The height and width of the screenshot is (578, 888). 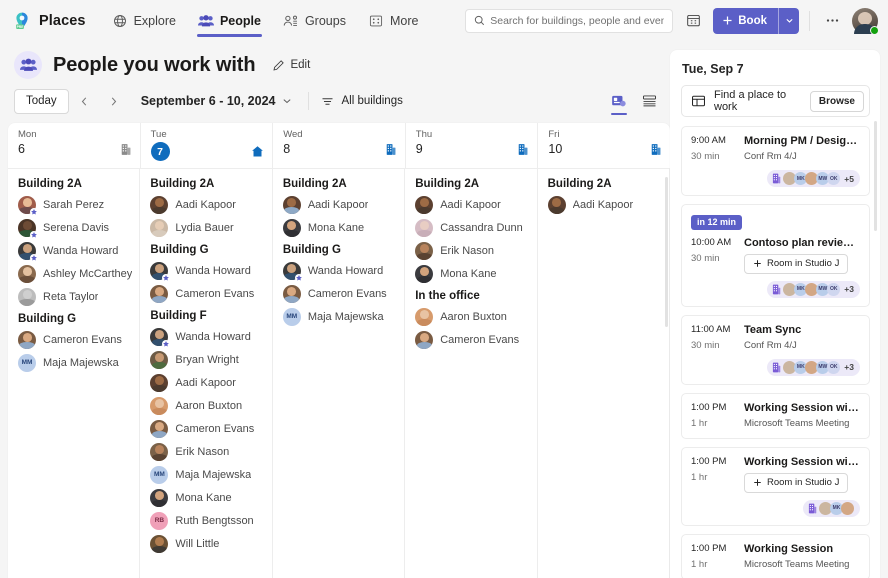 What do you see at coordinates (577, 20) in the screenshot?
I see `search-input` at bounding box center [577, 20].